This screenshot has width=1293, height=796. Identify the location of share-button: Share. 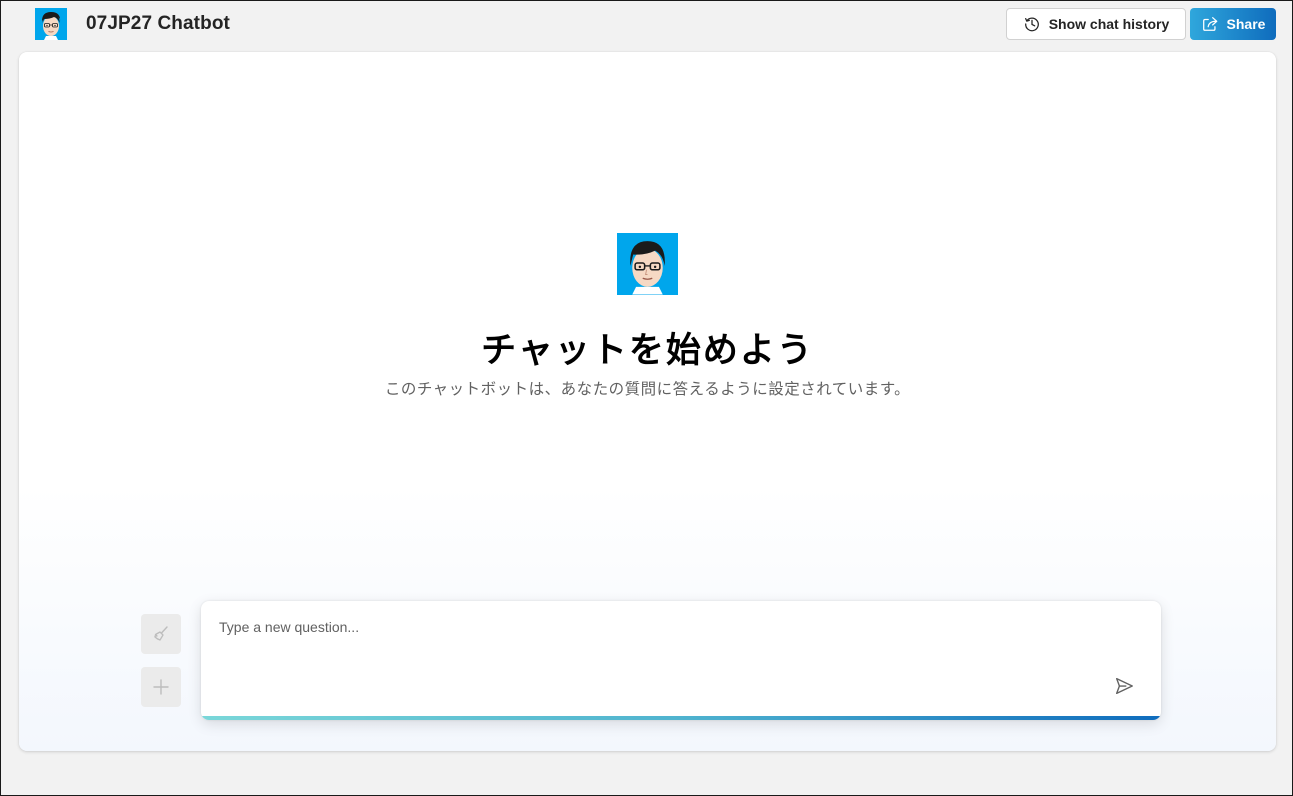
(1233, 24).